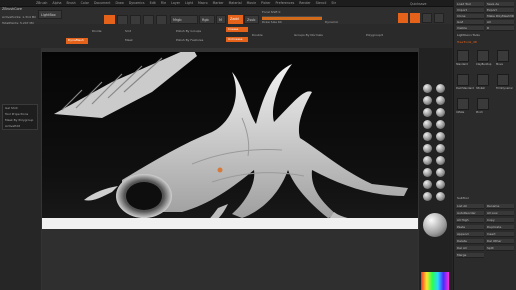  What do you see at coordinates (237, 39) in the screenshot?
I see `uncrease-button: UnCrease` at bounding box center [237, 39].